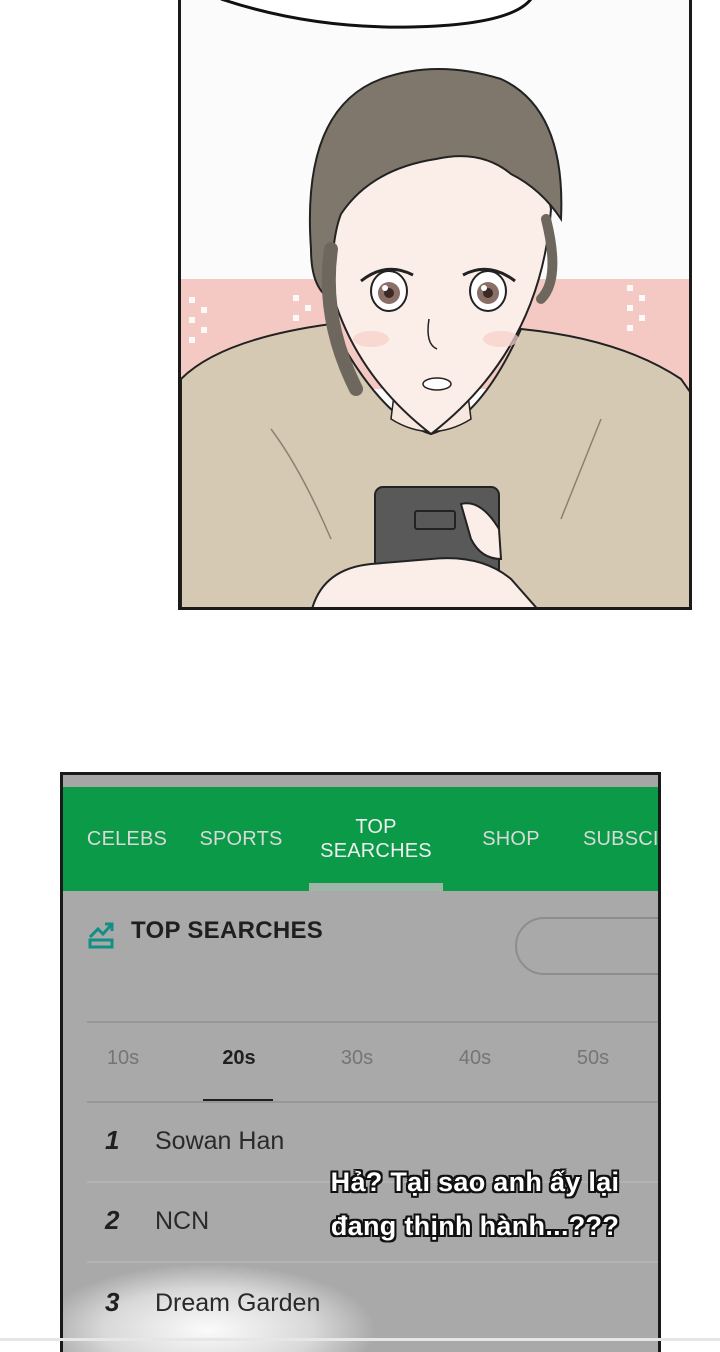  Describe the element at coordinates (239, 1058) in the screenshot. I see `age-tab-20s: 20s` at that location.